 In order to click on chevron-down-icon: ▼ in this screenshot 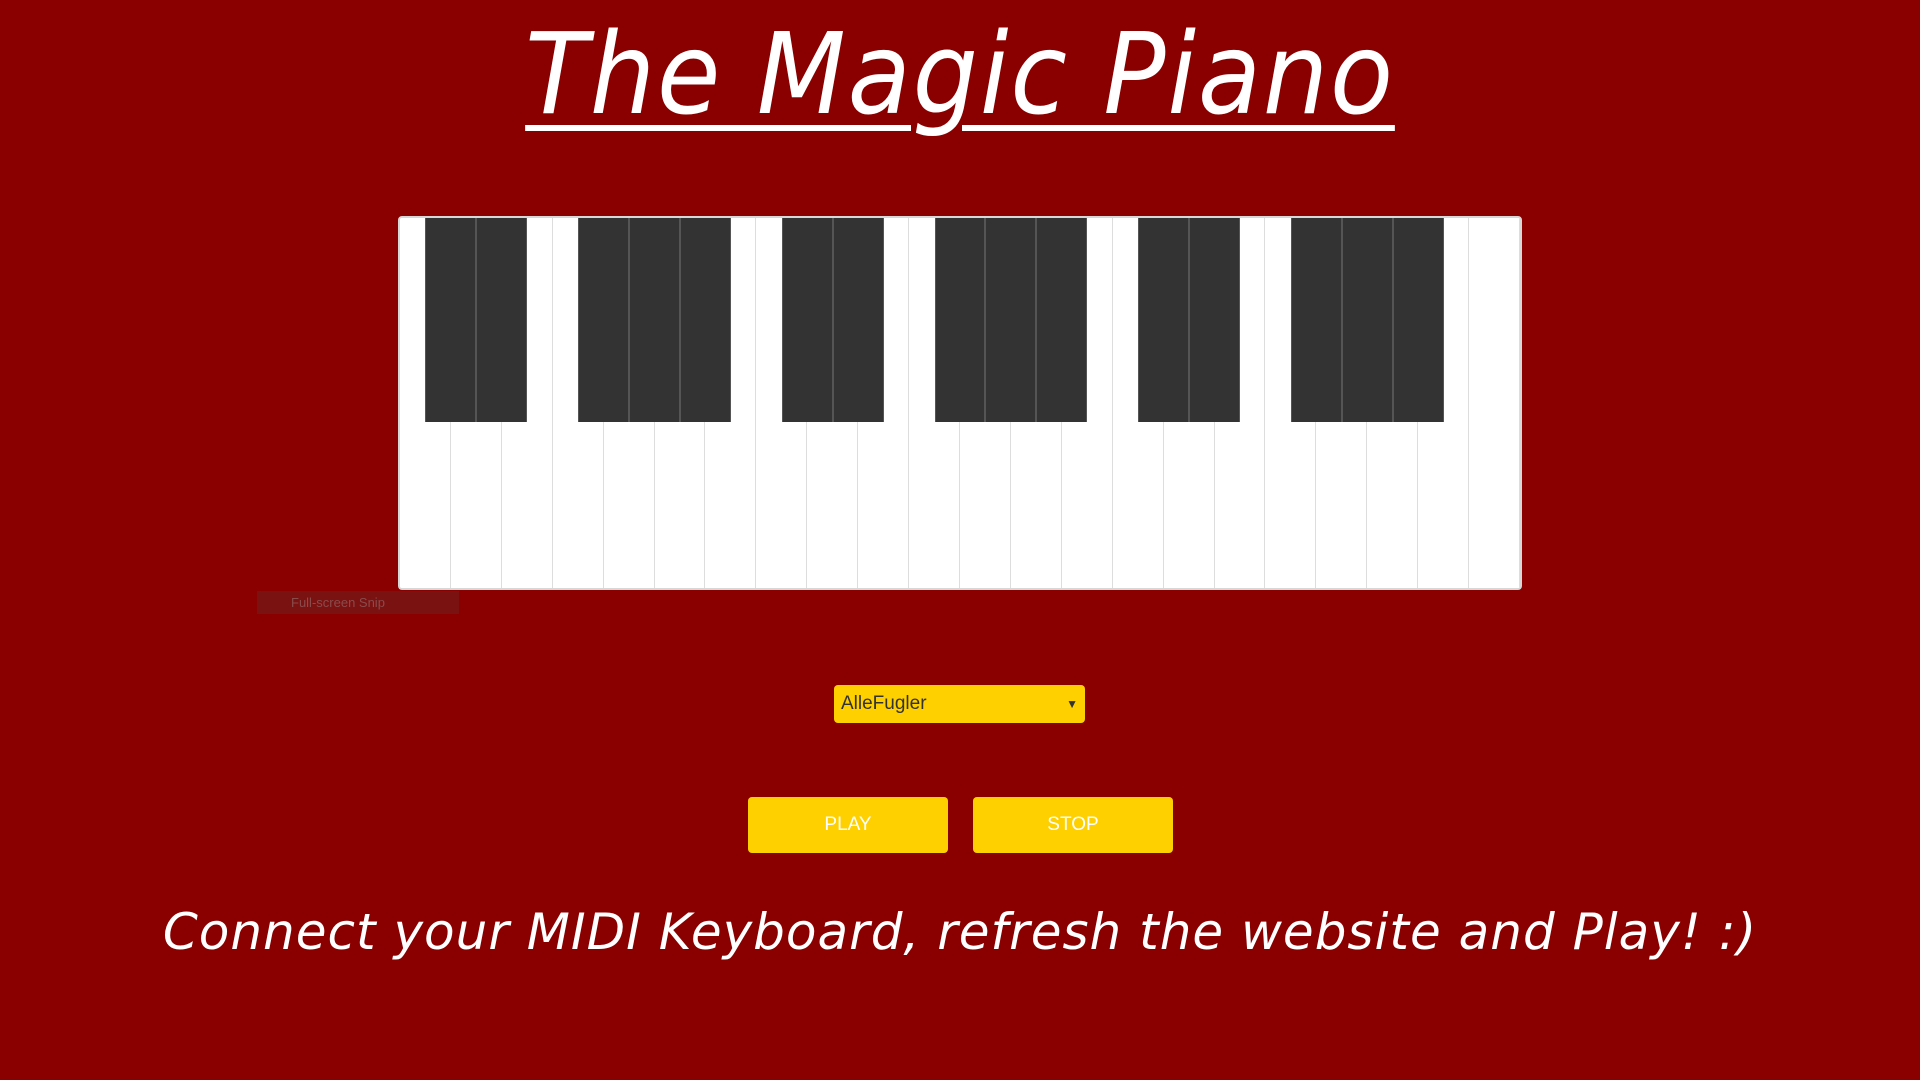, I will do `click(1072, 704)`.